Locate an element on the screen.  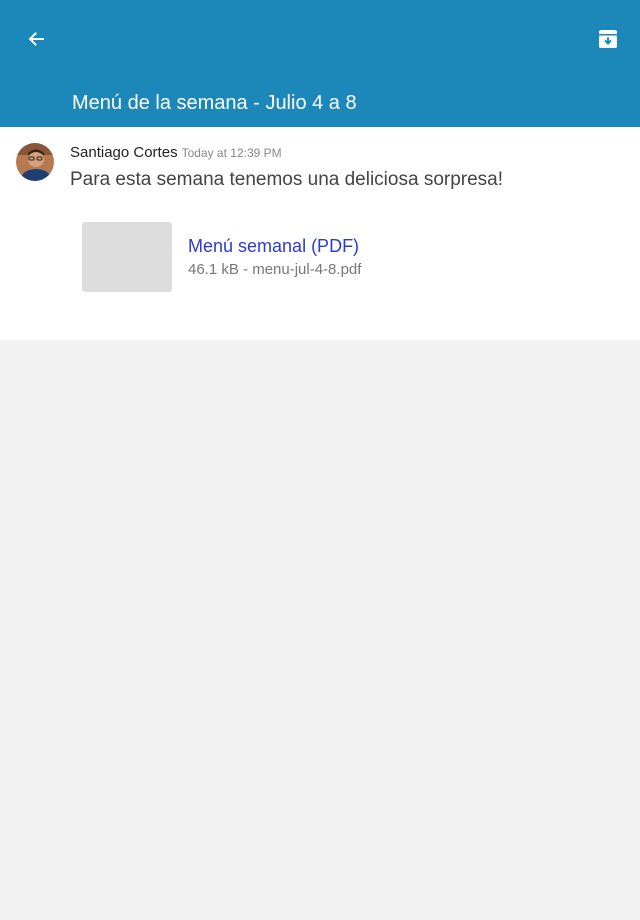
back-button is located at coordinates (36, 39).